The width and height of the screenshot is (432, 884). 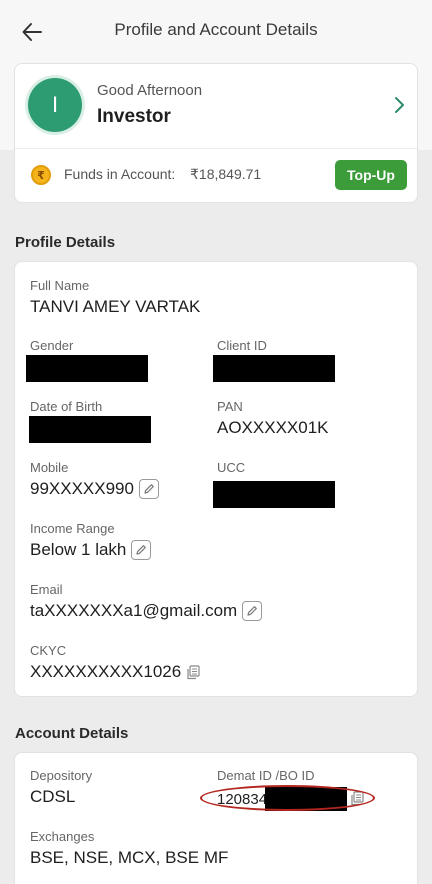 I want to click on pan-field: PAN AOXXXXX01K, so click(x=273, y=418).